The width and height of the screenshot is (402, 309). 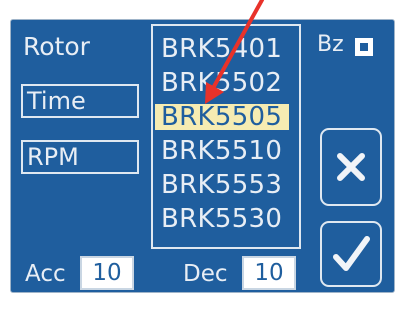 I want to click on bz-checkbox, so click(x=364, y=47).